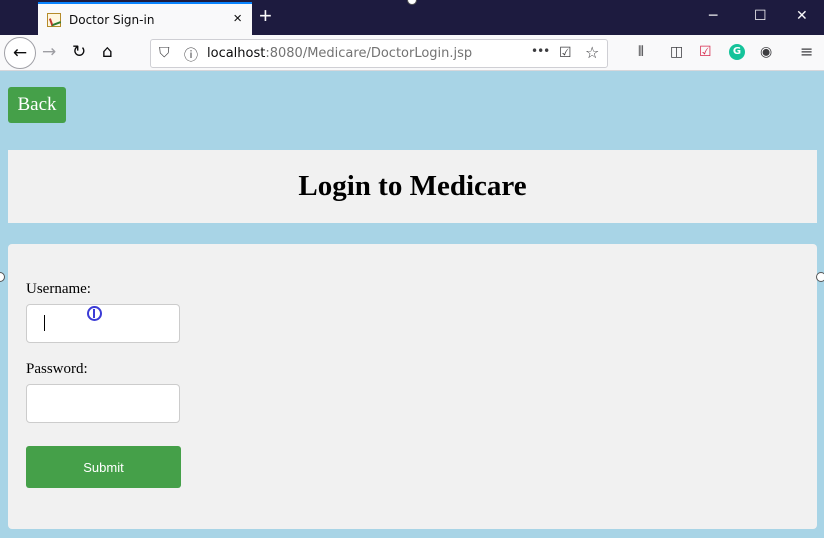 The width and height of the screenshot is (824, 538). What do you see at coordinates (94, 313) in the screenshot?
I see `mouse-cursor-indicator-icon` at bounding box center [94, 313].